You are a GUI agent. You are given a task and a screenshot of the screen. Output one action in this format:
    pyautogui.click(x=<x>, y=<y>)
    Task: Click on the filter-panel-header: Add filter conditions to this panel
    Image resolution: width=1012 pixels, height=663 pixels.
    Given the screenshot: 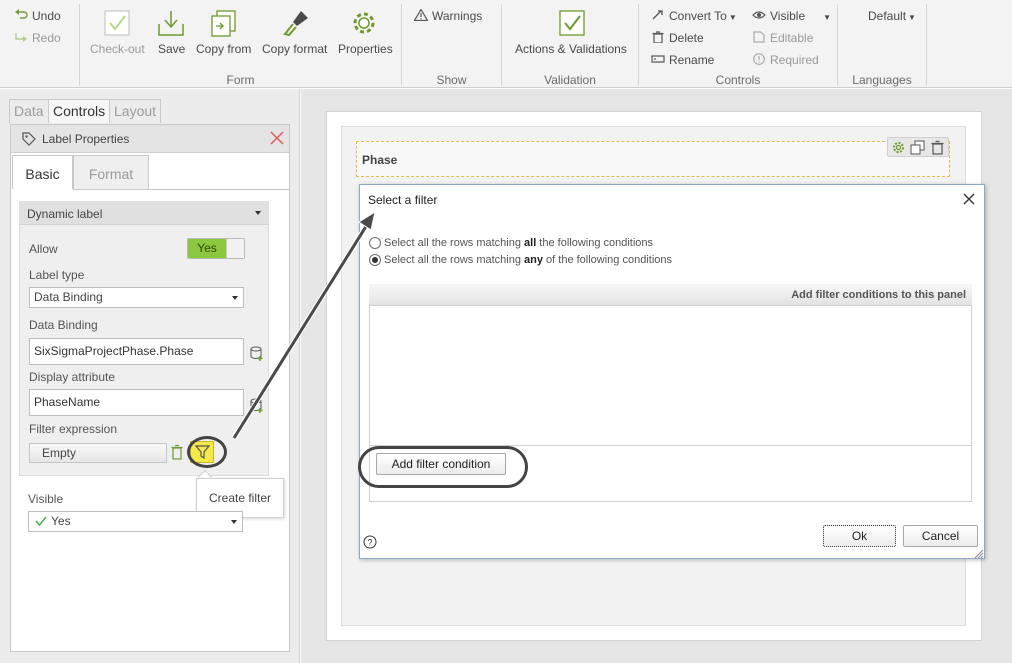 What is the action you would take?
    pyautogui.click(x=670, y=295)
    